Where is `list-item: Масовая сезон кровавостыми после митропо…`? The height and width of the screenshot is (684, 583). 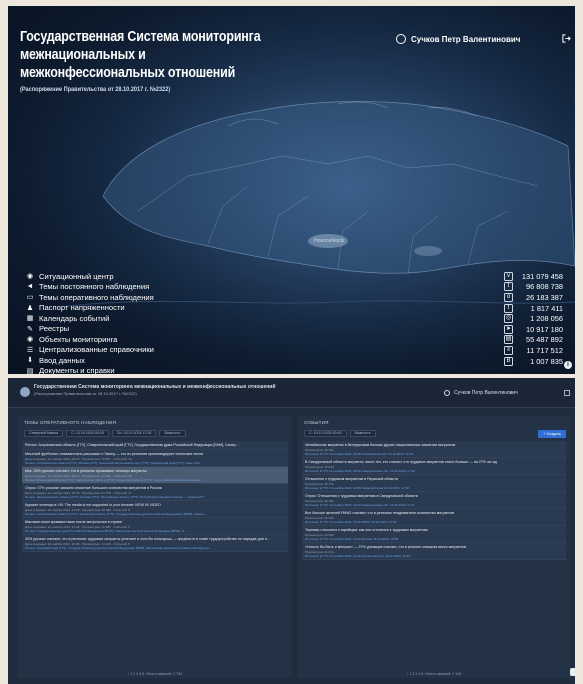 list-item: Масовая сезон кровавостыми после митропо… is located at coordinates (155, 526).